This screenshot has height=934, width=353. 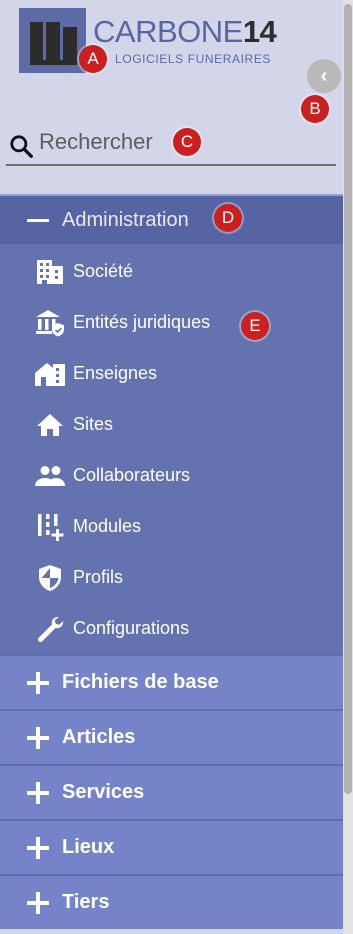 I want to click on collapse-sidebar-button: ‹, so click(x=324, y=76).